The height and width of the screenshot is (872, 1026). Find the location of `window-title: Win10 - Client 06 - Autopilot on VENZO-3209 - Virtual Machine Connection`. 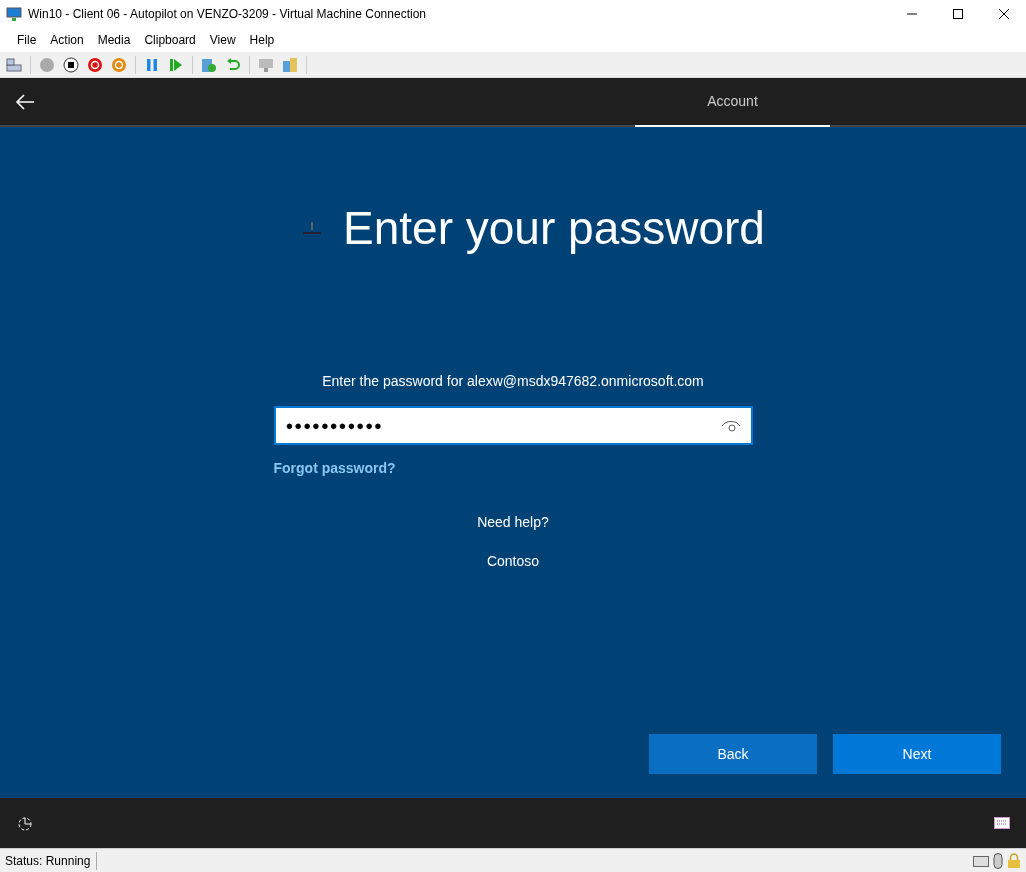

window-title: Win10 - Client 06 - Autopilot on VENZO-3209 - Virtual Machine Connection is located at coordinates (227, 14).